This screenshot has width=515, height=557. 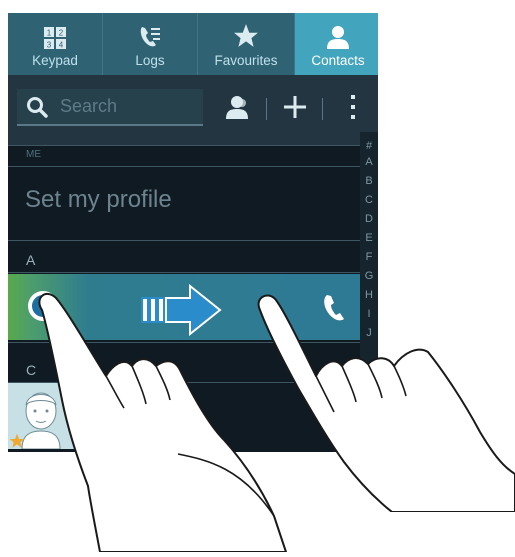 I want to click on section-header-me: ME, so click(x=33, y=154).